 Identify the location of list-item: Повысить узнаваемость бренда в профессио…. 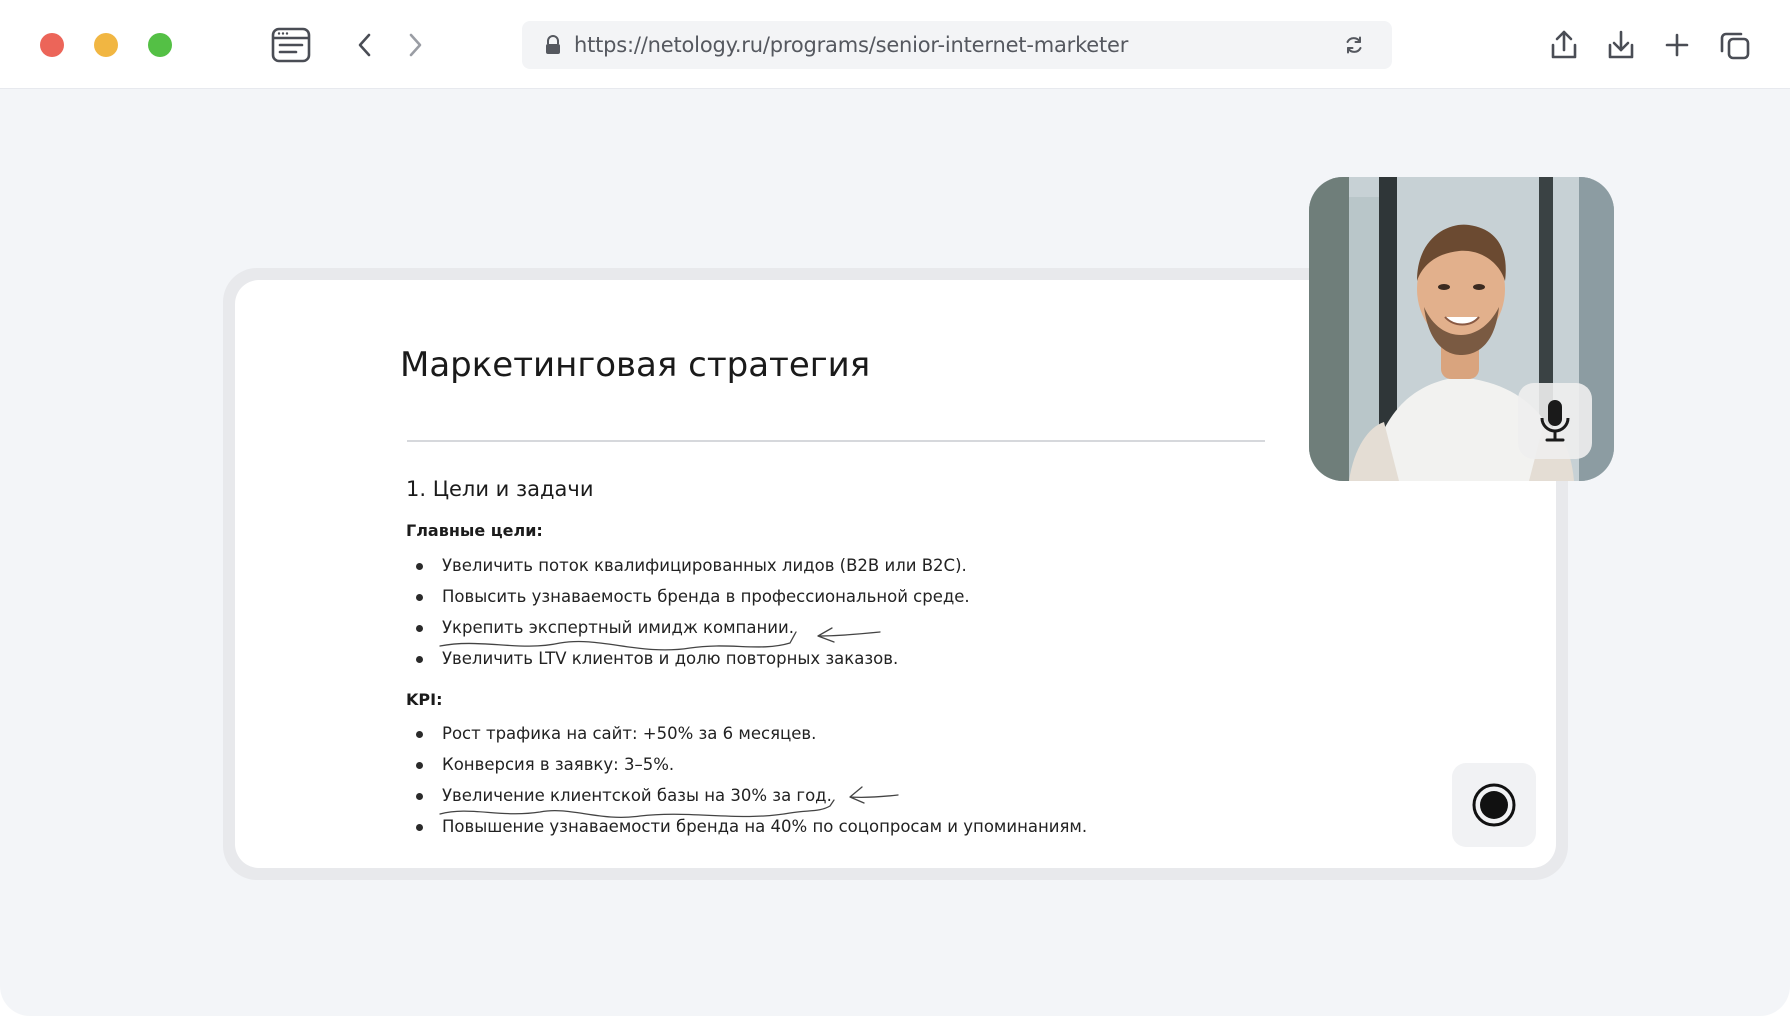
(692, 596).